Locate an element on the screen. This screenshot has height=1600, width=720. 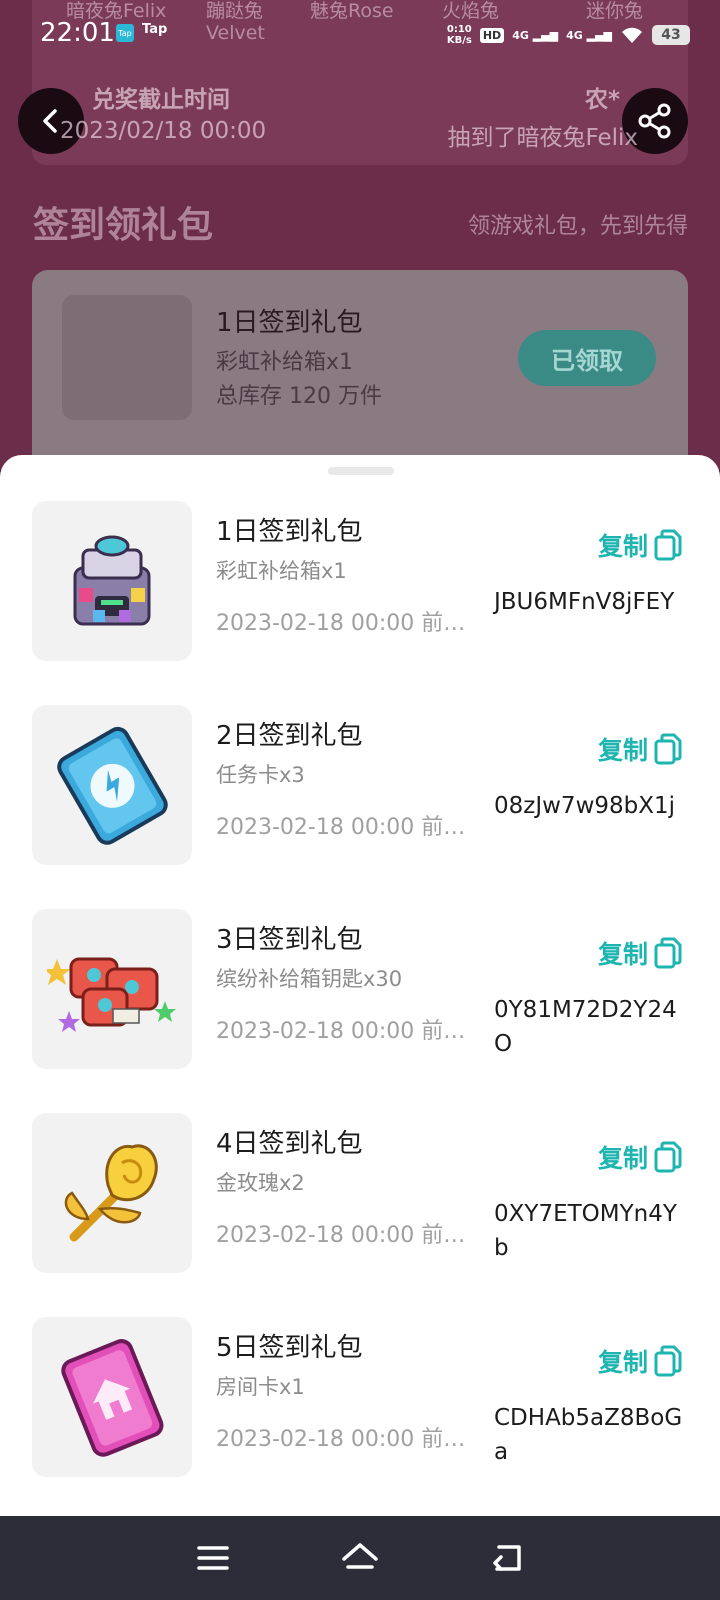
gift-item: 任务卡x3 is located at coordinates (260, 775).